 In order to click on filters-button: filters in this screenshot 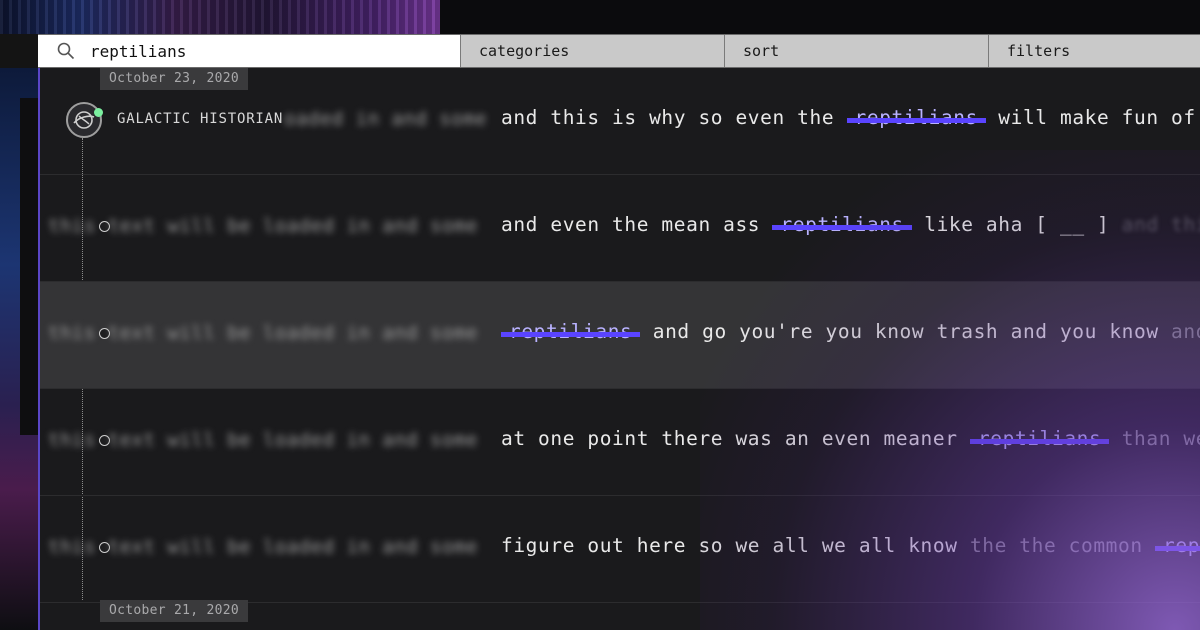, I will do `click(1094, 51)`.